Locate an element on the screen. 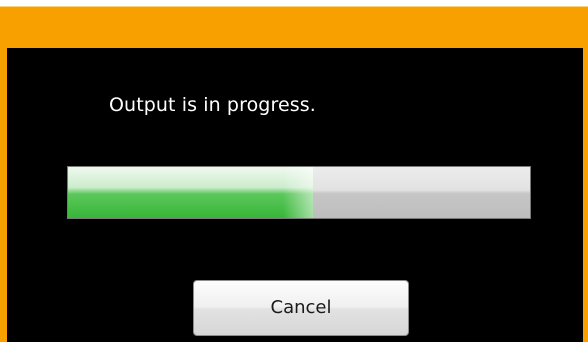 This screenshot has width=588, height=342. progress-bar is located at coordinates (299, 192).